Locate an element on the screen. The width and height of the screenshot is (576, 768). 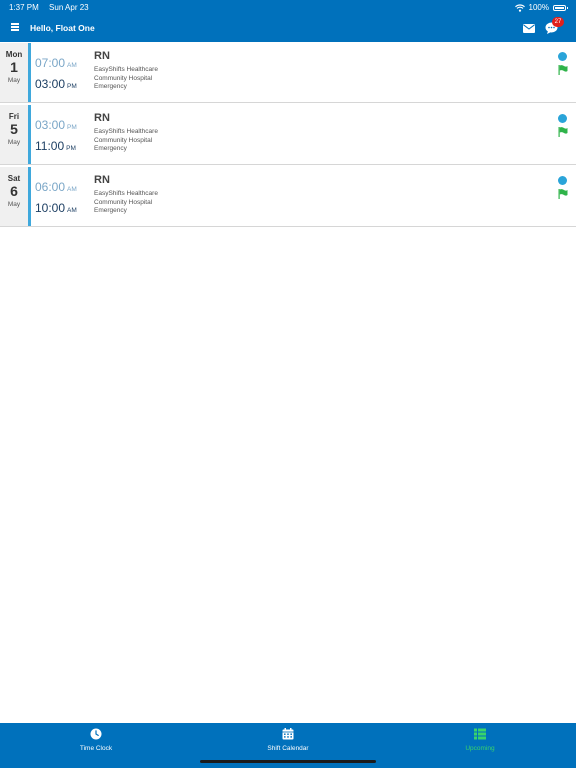
status-date: Sun Apr 23 is located at coordinates (69, 7).